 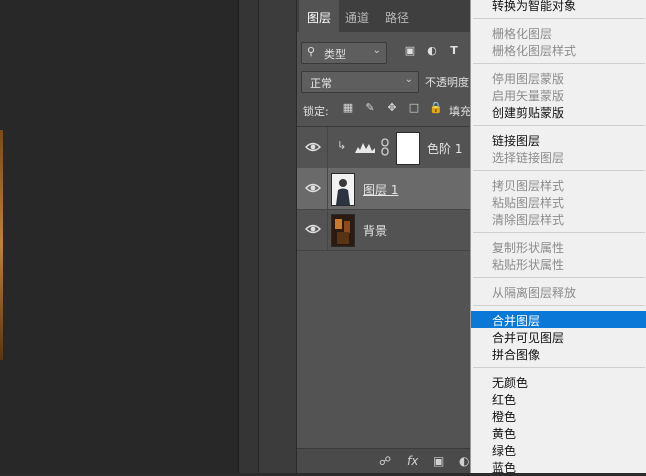 What do you see at coordinates (248, 236) in the screenshot?
I see `panel-gutter` at bounding box center [248, 236].